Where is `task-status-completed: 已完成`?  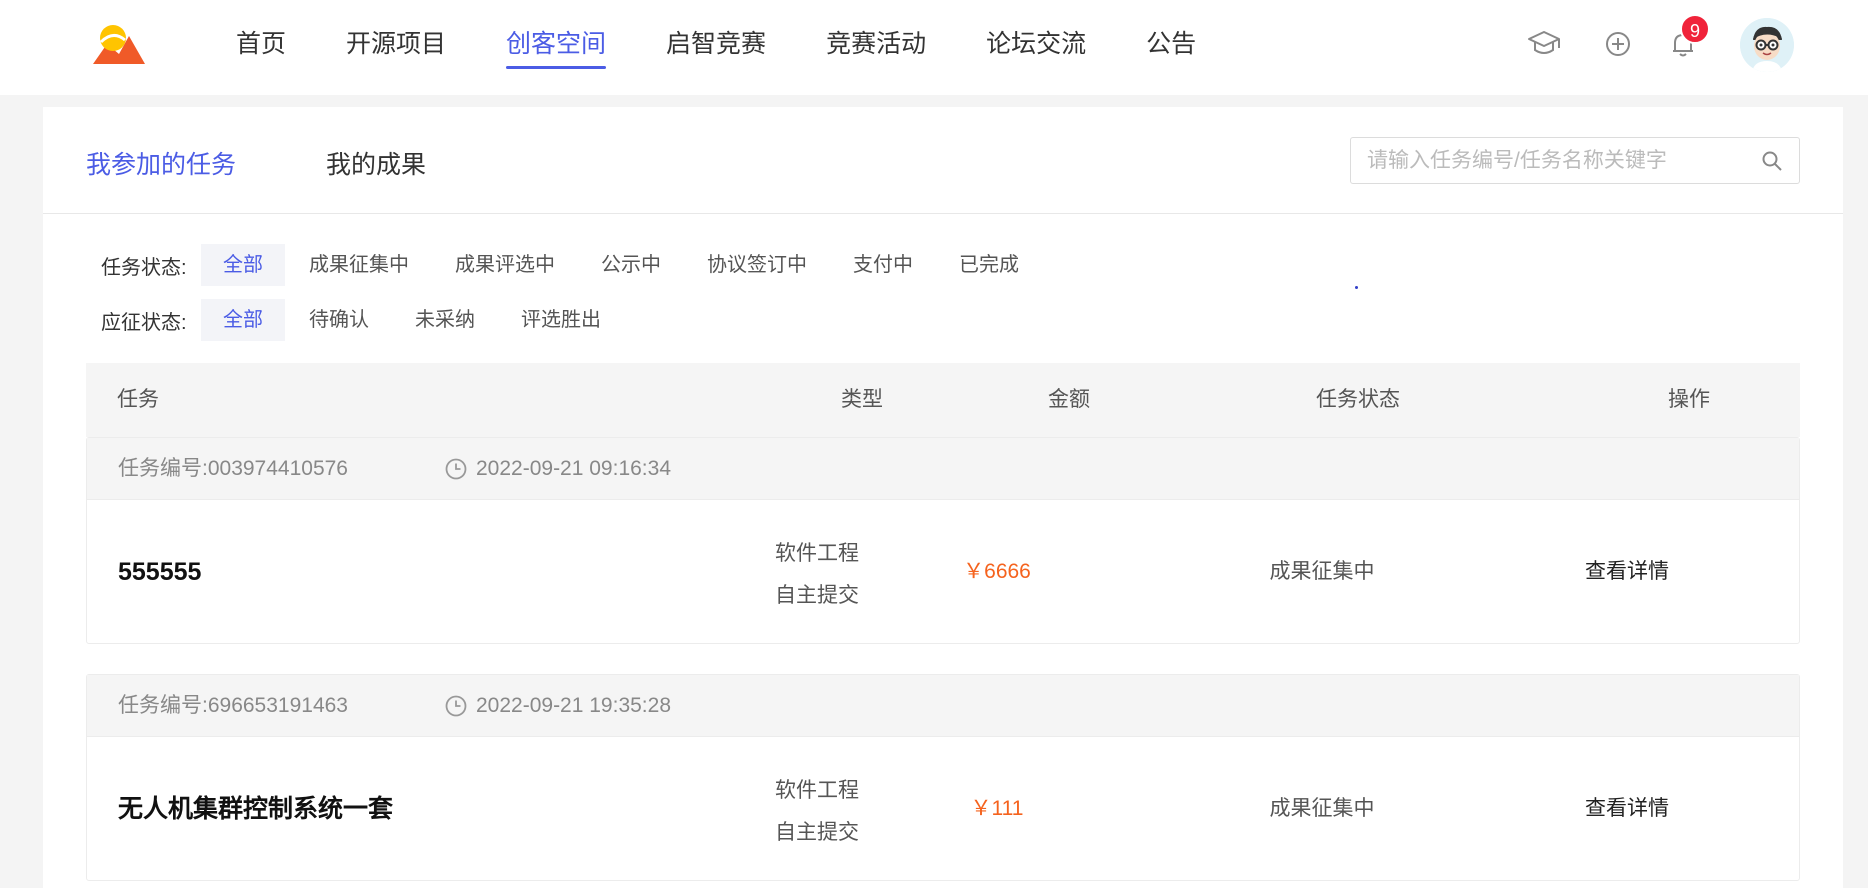
task-status-completed: 已完成 is located at coordinates (989, 265).